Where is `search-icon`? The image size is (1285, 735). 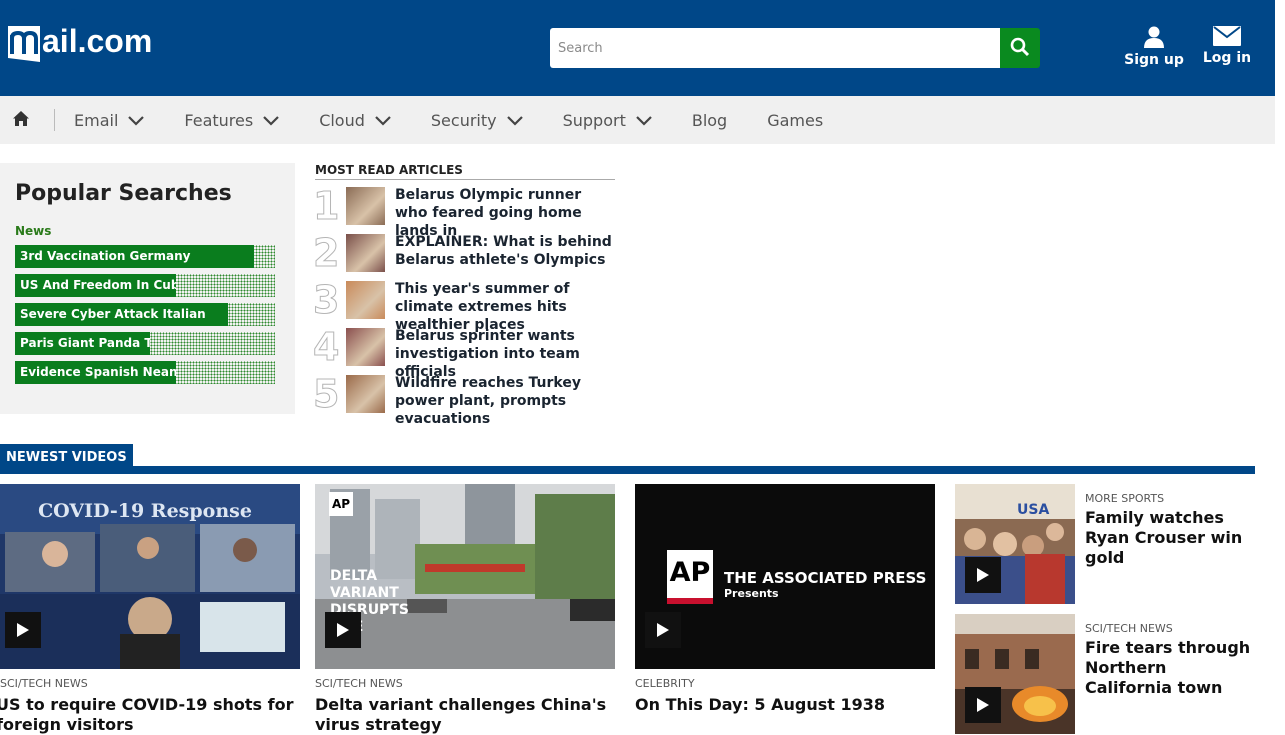 search-icon is located at coordinates (1020, 48).